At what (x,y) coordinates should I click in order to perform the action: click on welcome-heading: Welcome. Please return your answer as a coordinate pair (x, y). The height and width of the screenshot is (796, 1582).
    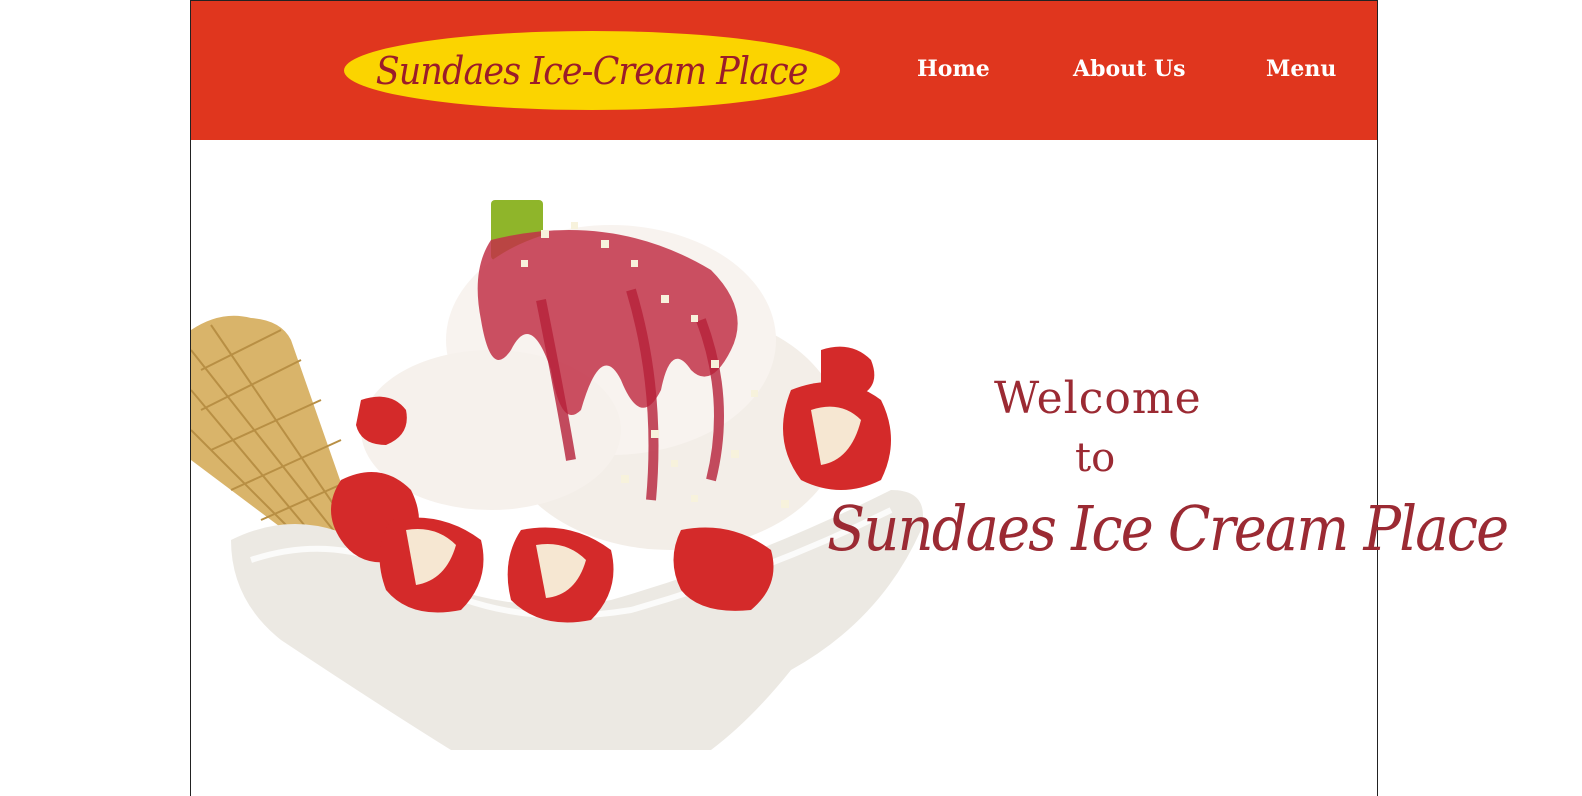
    Looking at the image, I should click on (1098, 398).